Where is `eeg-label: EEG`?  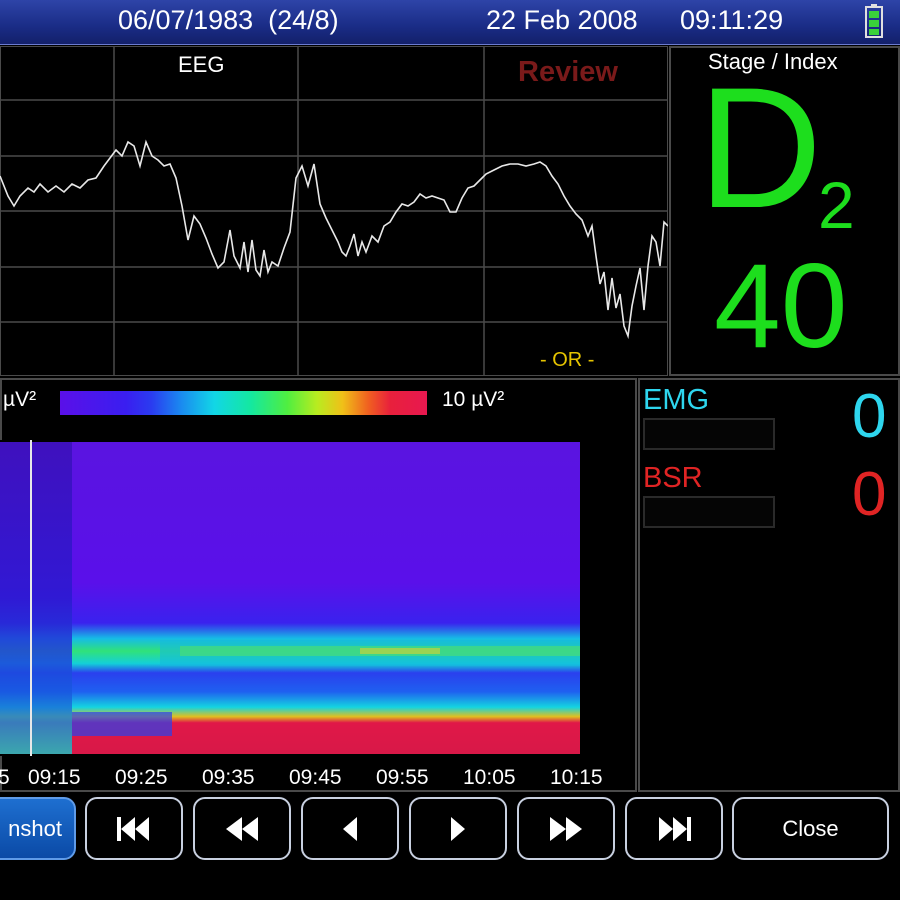
eeg-label: EEG is located at coordinates (201, 64).